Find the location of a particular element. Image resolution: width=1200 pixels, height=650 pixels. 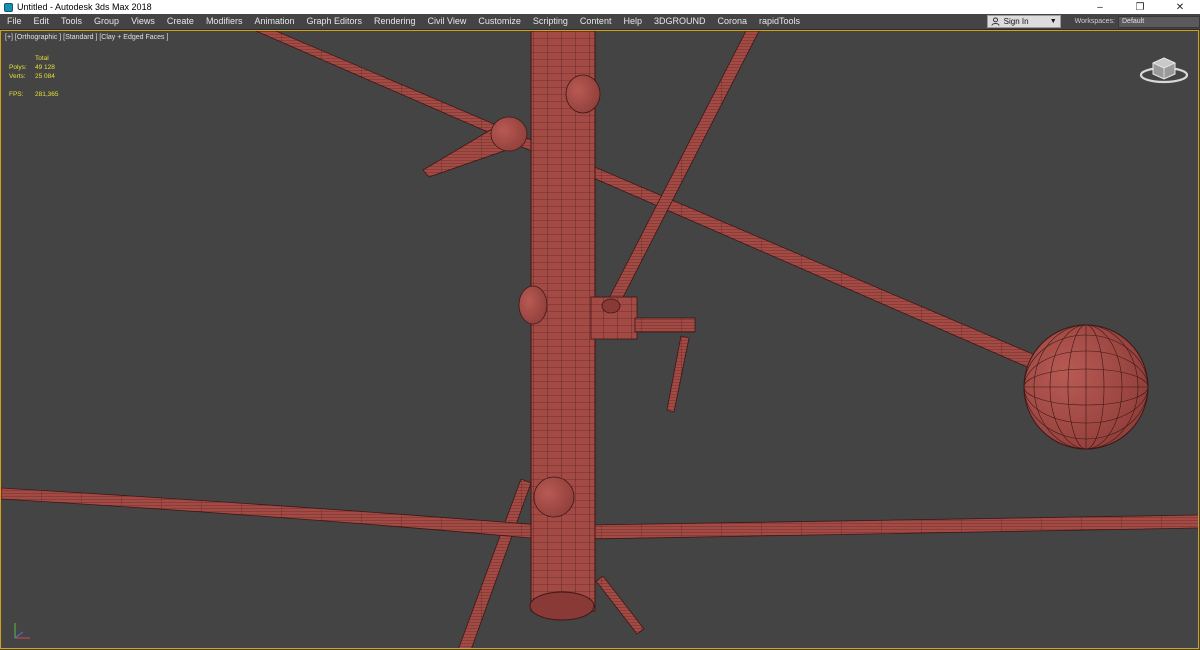

rod-steep-lower is located at coordinates (495, 563).